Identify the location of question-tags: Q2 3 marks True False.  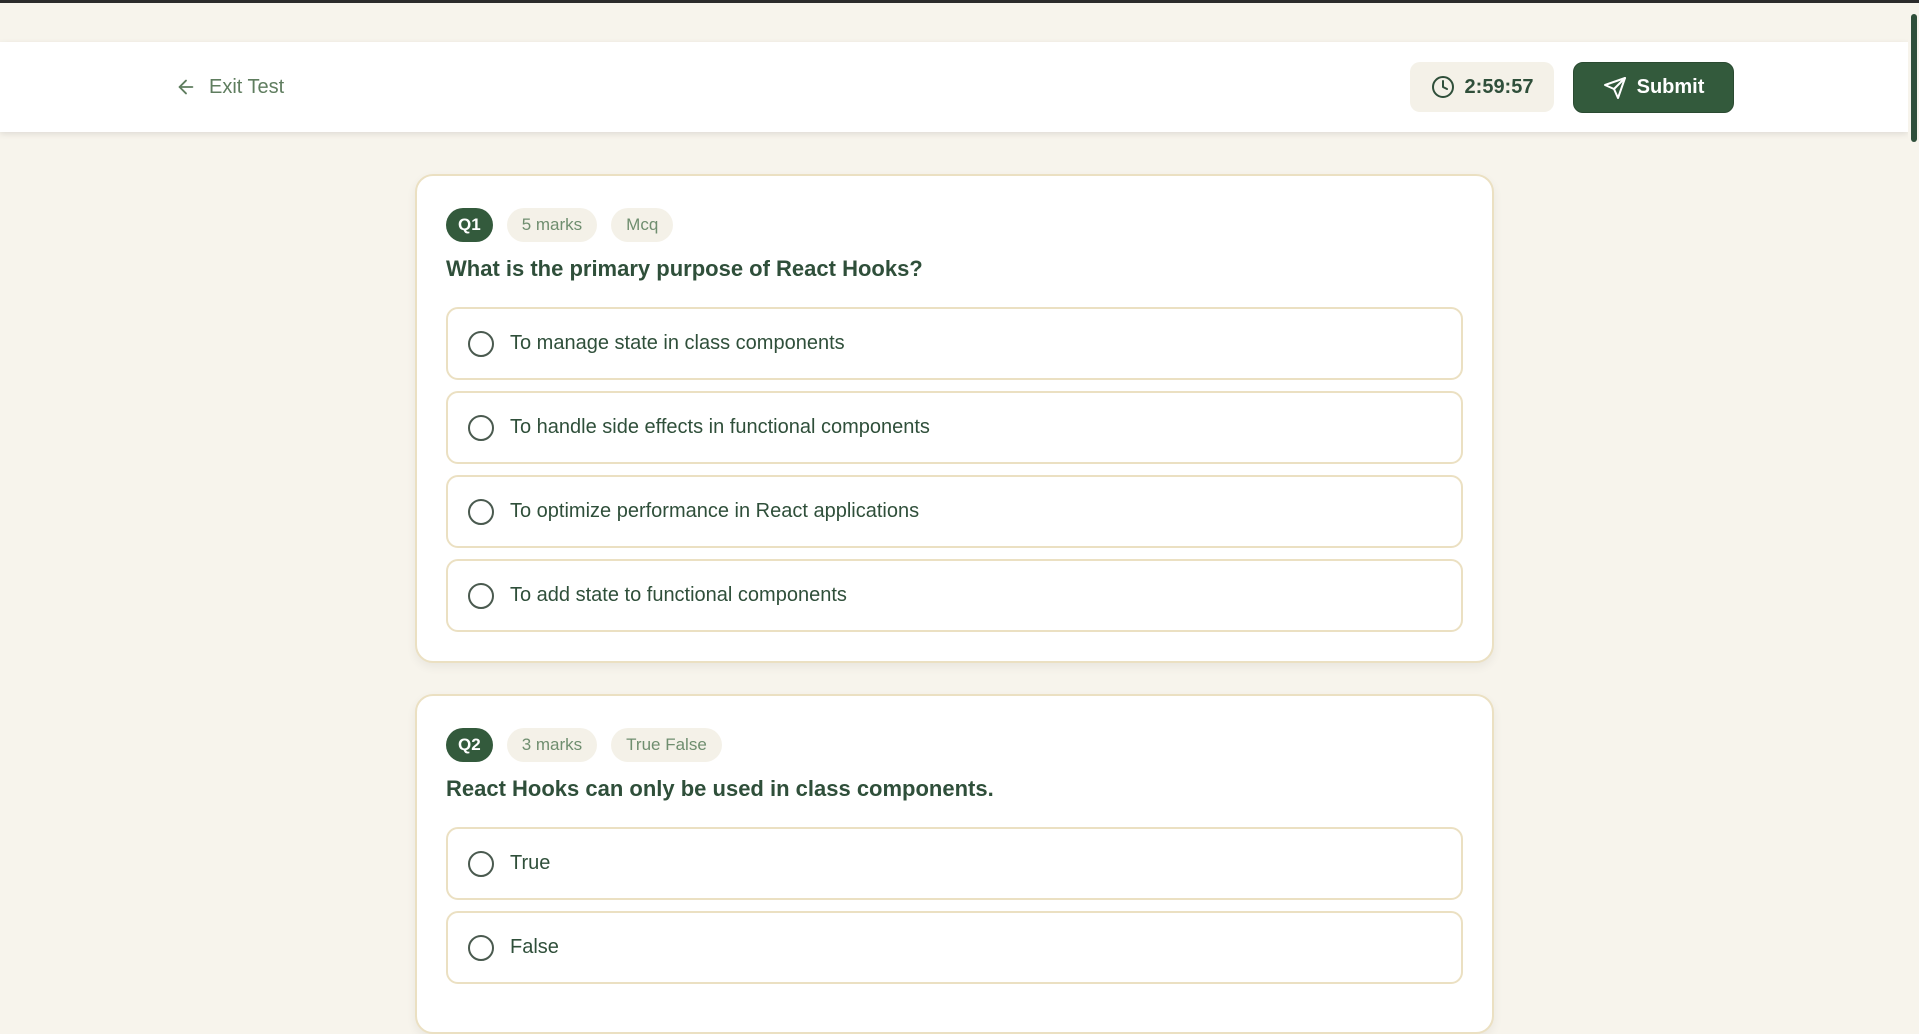
(584, 745).